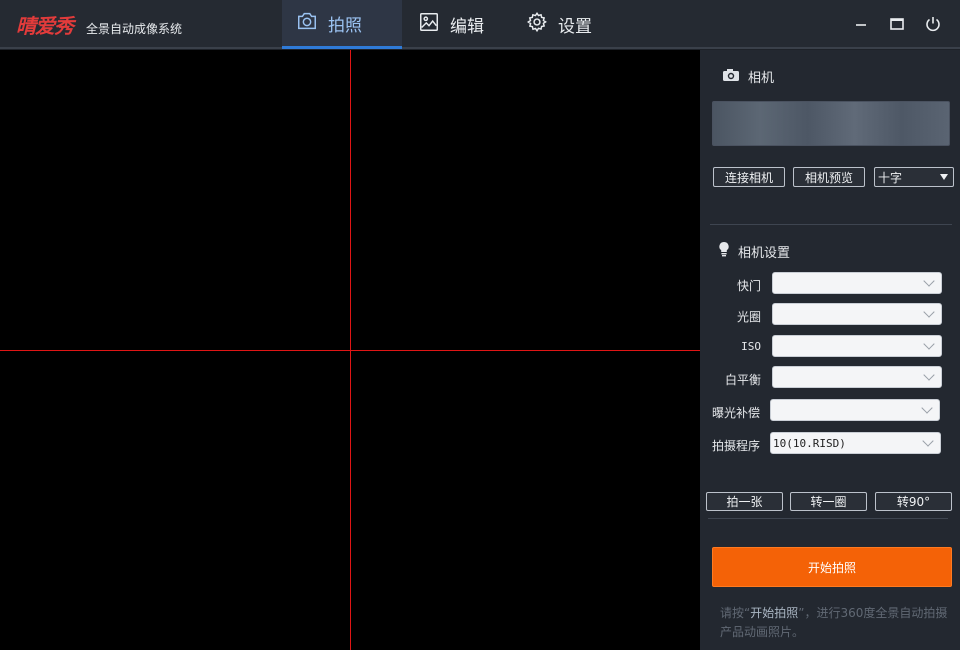 This screenshot has width=960, height=650. What do you see at coordinates (828, 501) in the screenshot?
I see `rotate-circle-button: 转一圈` at bounding box center [828, 501].